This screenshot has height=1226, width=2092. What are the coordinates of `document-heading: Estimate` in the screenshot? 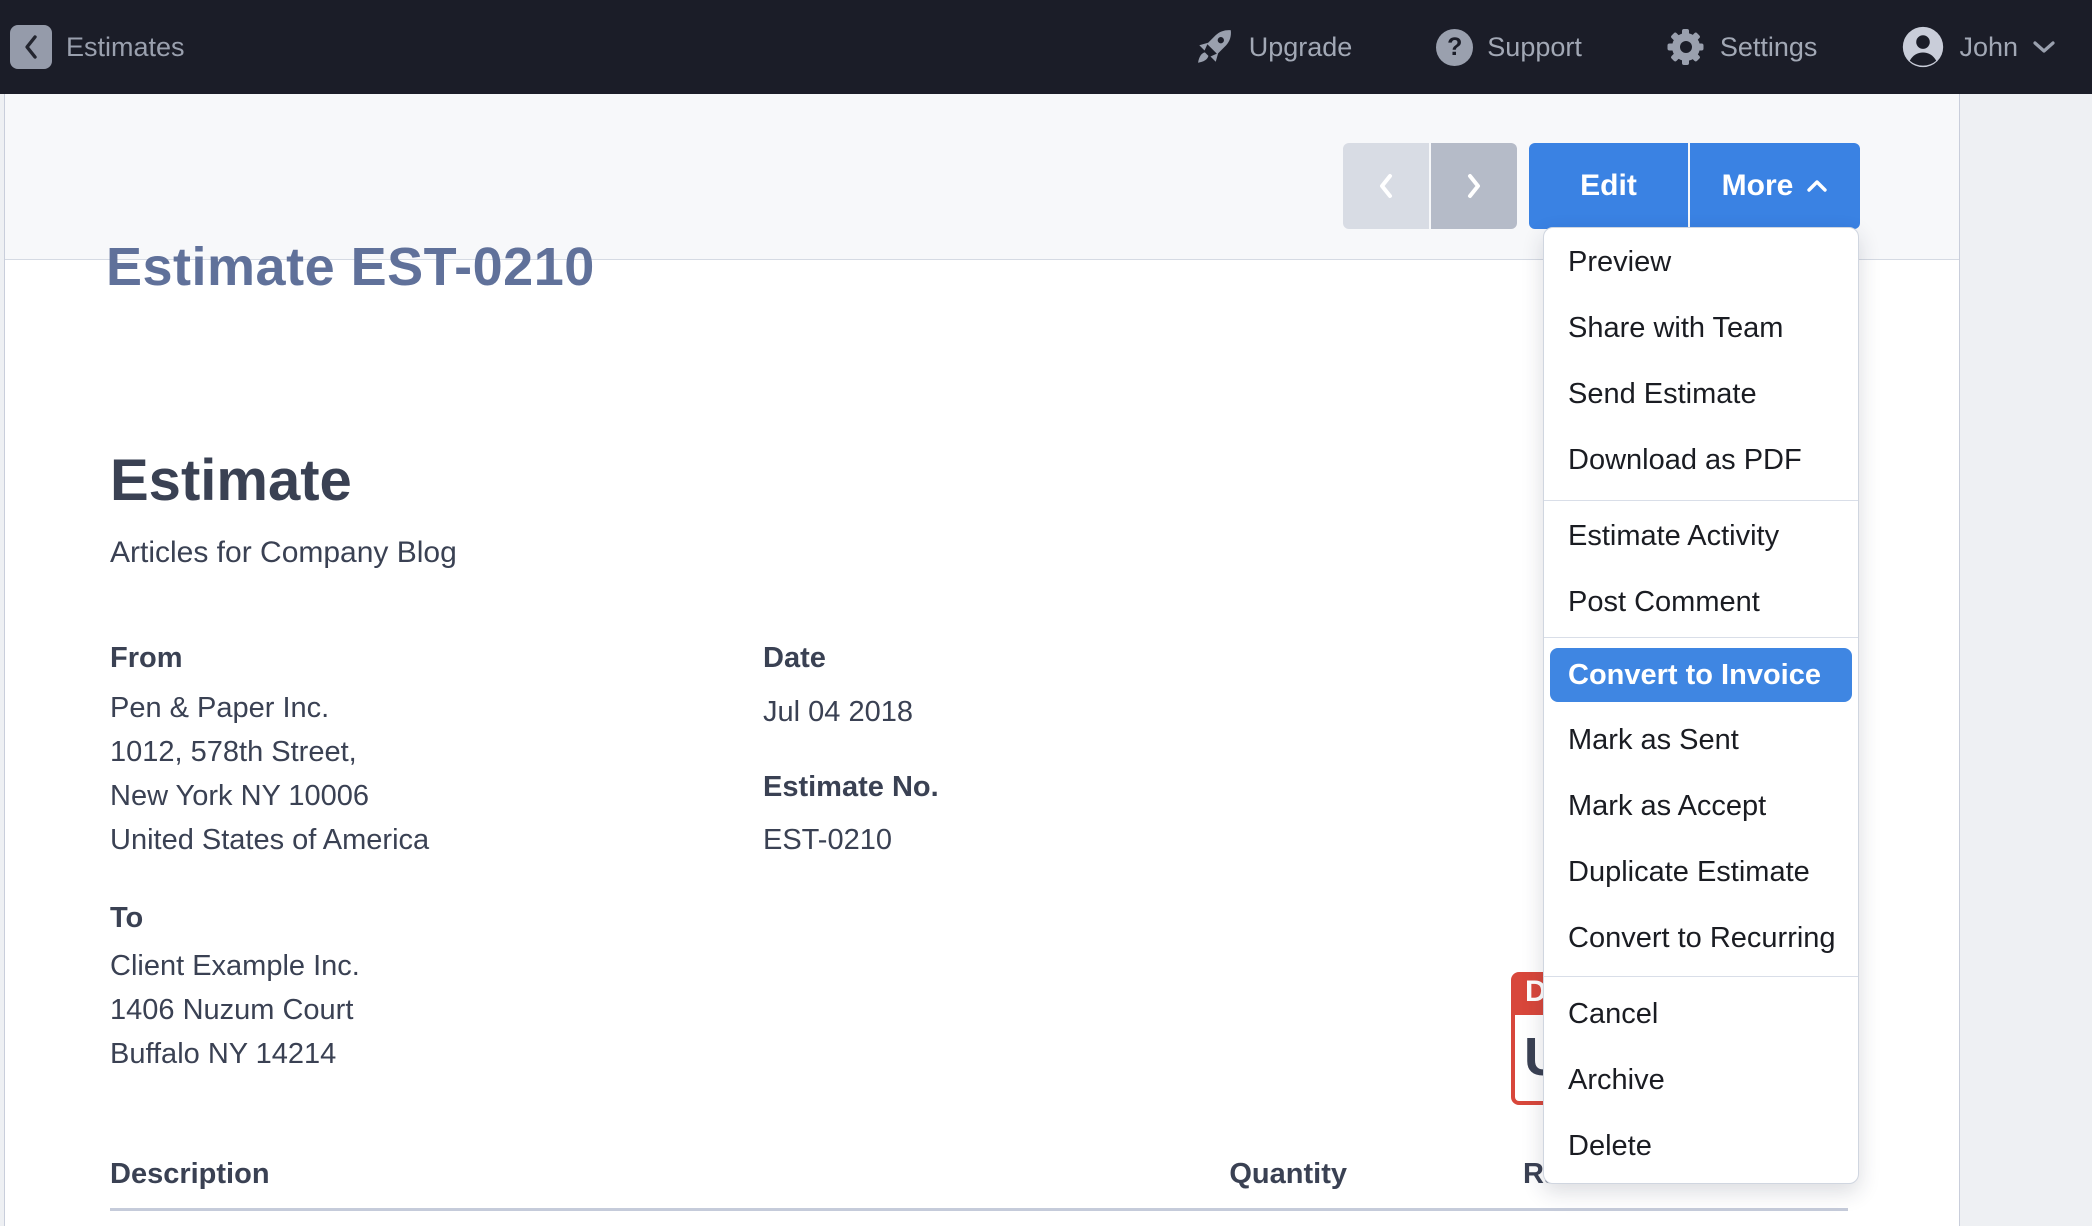 It's located at (231, 480).